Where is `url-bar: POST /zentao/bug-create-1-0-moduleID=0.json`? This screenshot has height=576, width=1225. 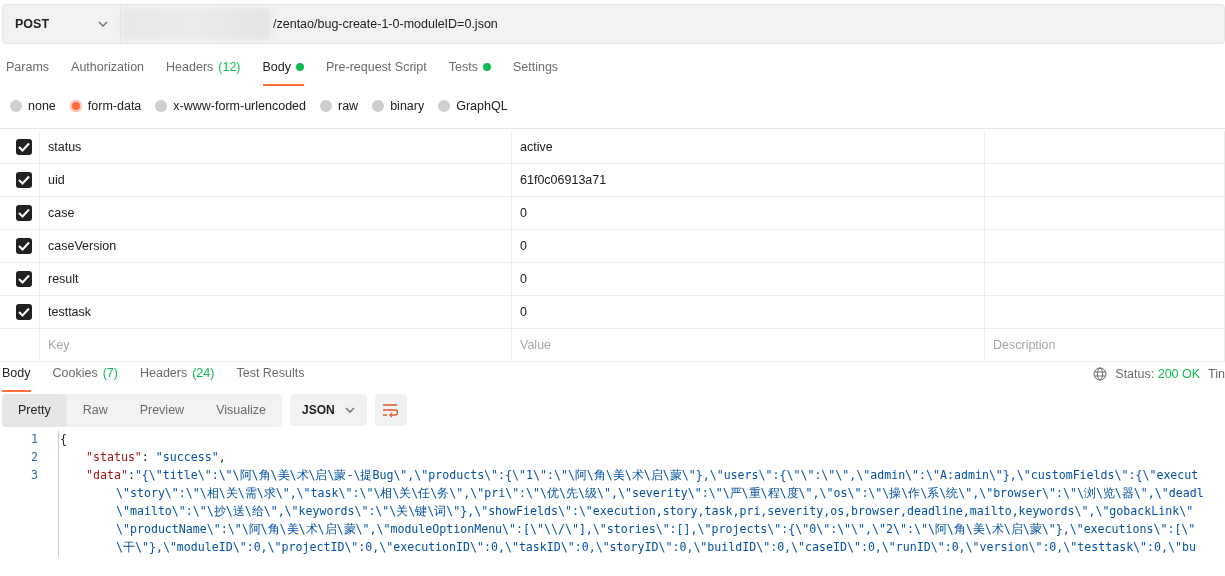 url-bar: POST /zentao/bug-create-1-0-moduleID=0.json is located at coordinates (613, 24).